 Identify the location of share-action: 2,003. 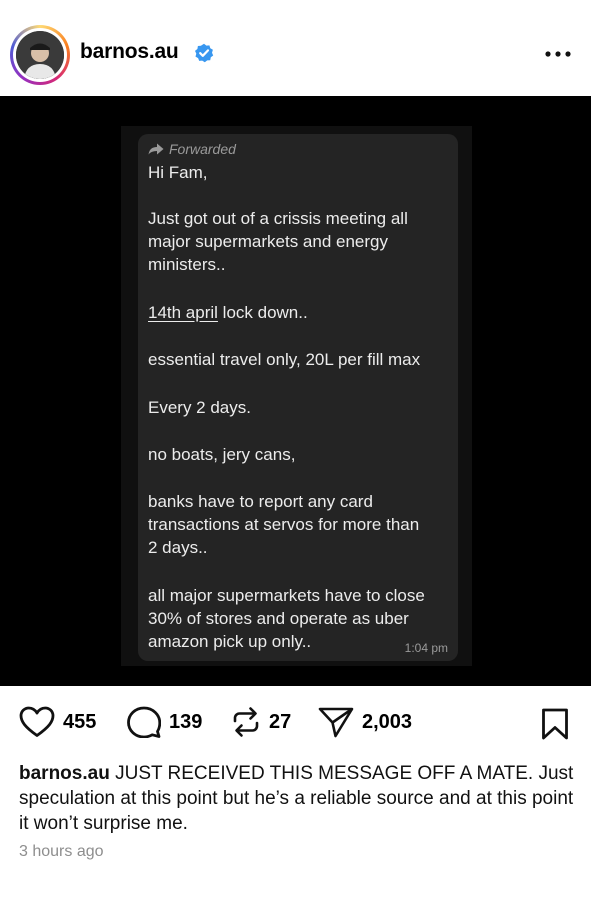
(365, 722).